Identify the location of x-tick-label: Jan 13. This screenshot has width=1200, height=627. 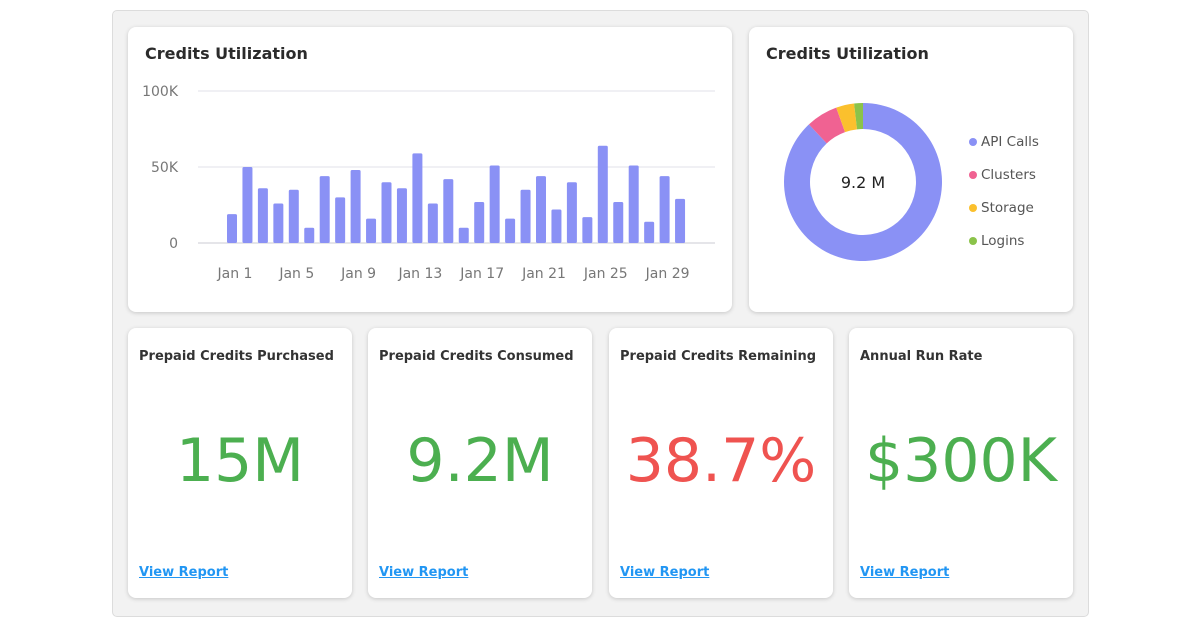
(419, 274).